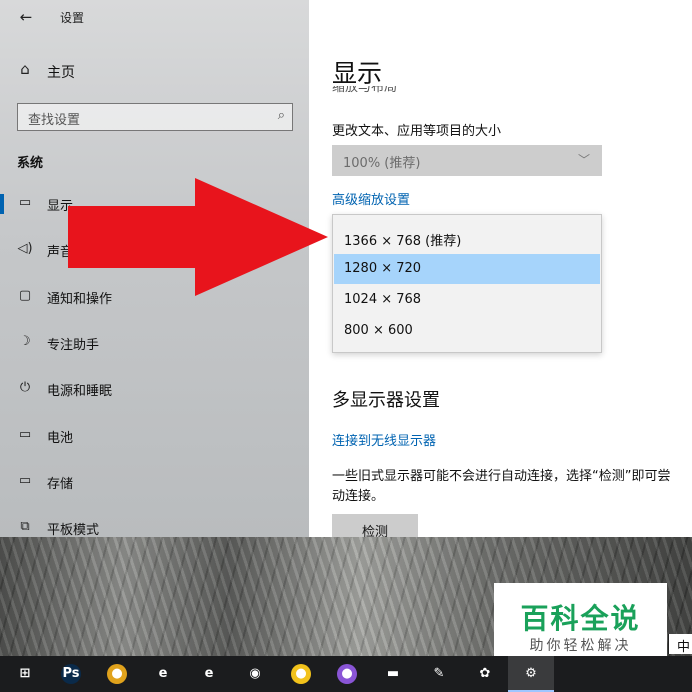 The image size is (692, 692). I want to click on watermark: 百科全说 助你轻松解决, so click(580, 619).